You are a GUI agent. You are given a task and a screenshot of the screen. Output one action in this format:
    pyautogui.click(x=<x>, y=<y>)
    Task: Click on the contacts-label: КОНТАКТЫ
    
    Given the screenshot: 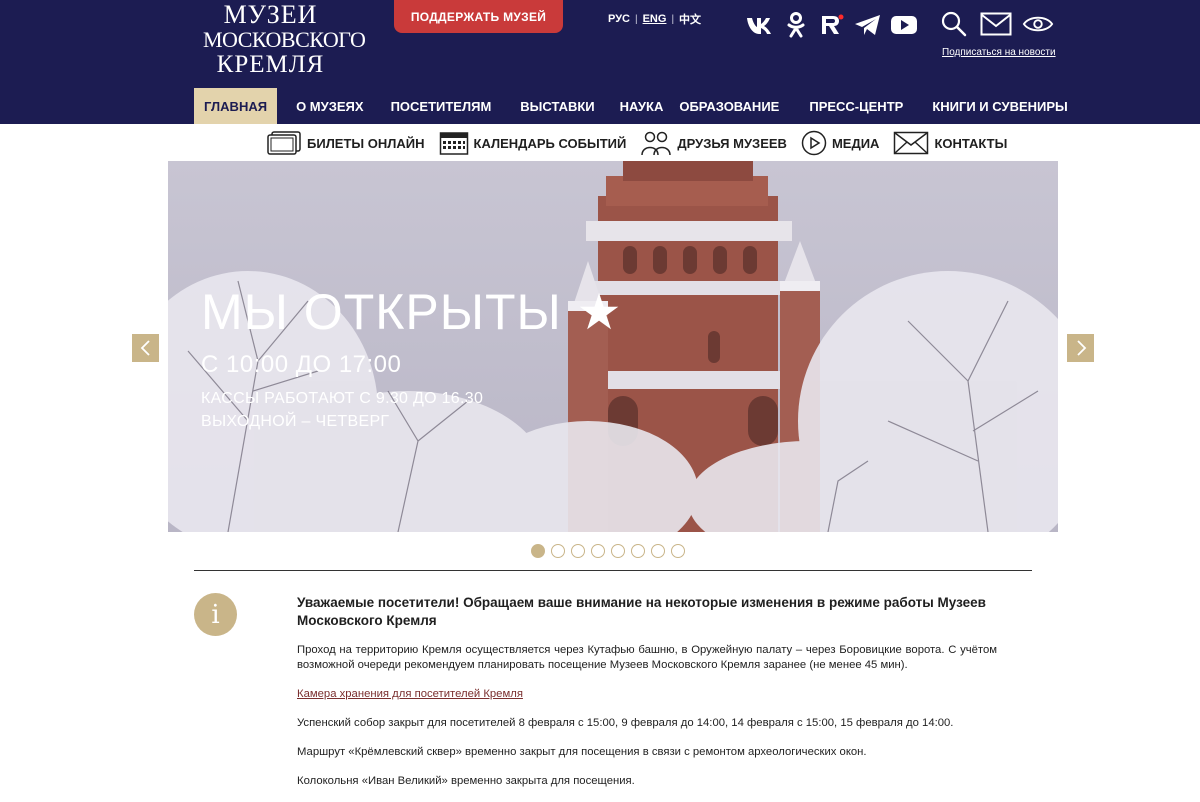 What is the action you would take?
    pyautogui.click(x=971, y=143)
    